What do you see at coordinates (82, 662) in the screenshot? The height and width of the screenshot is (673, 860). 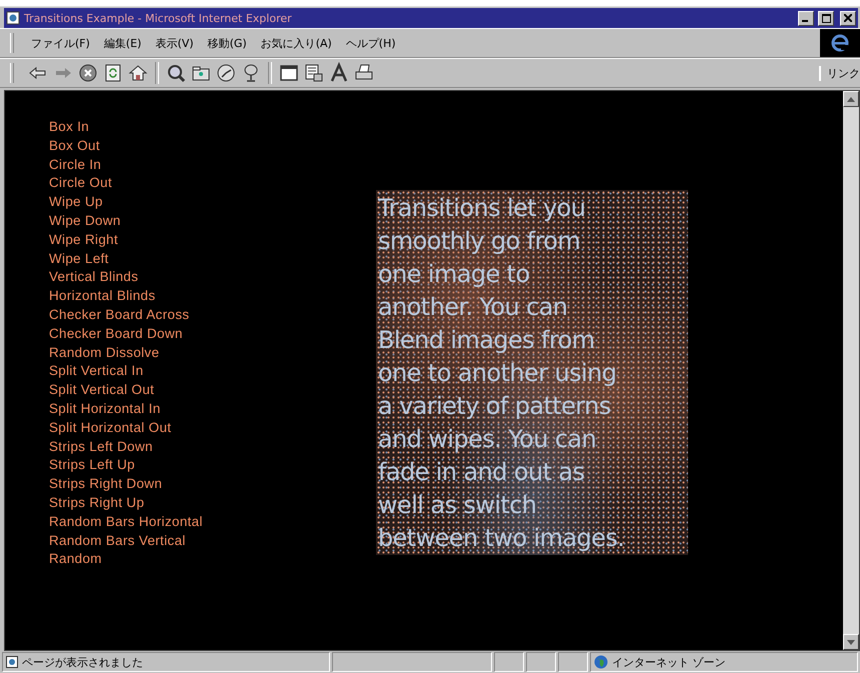 I see `status-text: ページが表示されました` at bounding box center [82, 662].